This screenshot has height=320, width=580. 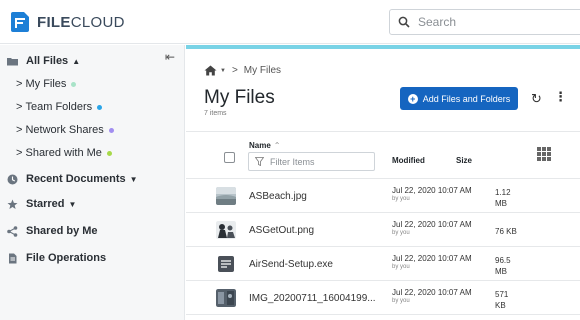 What do you see at coordinates (466, 98) in the screenshot?
I see `add-button-label: Add Files and Folders` at bounding box center [466, 98].